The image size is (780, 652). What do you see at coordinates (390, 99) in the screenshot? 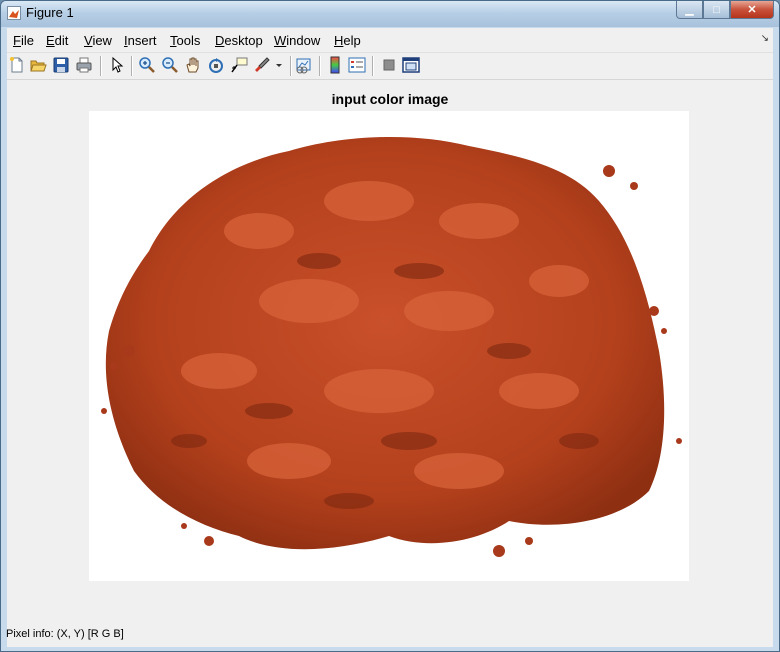
I see `axes-title: input color image` at bounding box center [390, 99].